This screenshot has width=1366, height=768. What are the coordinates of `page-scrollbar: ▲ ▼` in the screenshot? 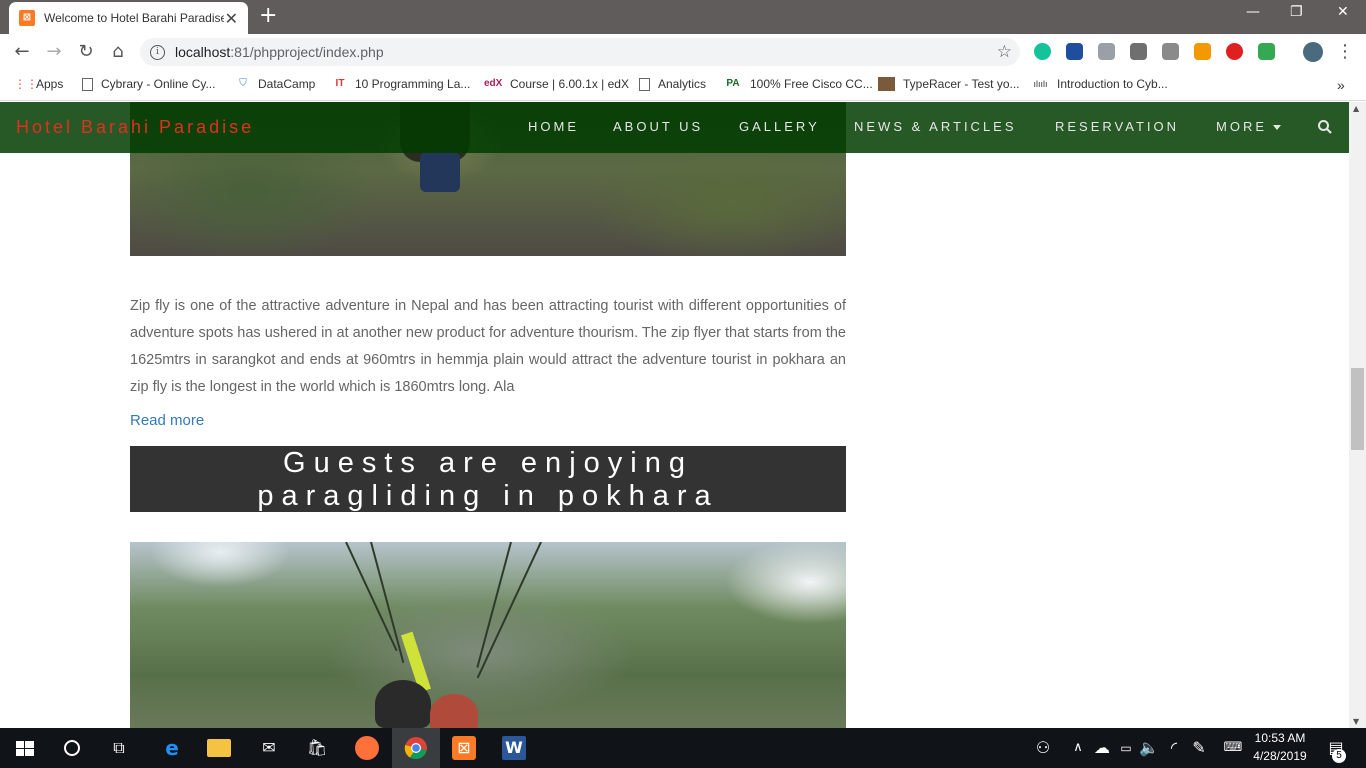 It's located at (1357, 415).